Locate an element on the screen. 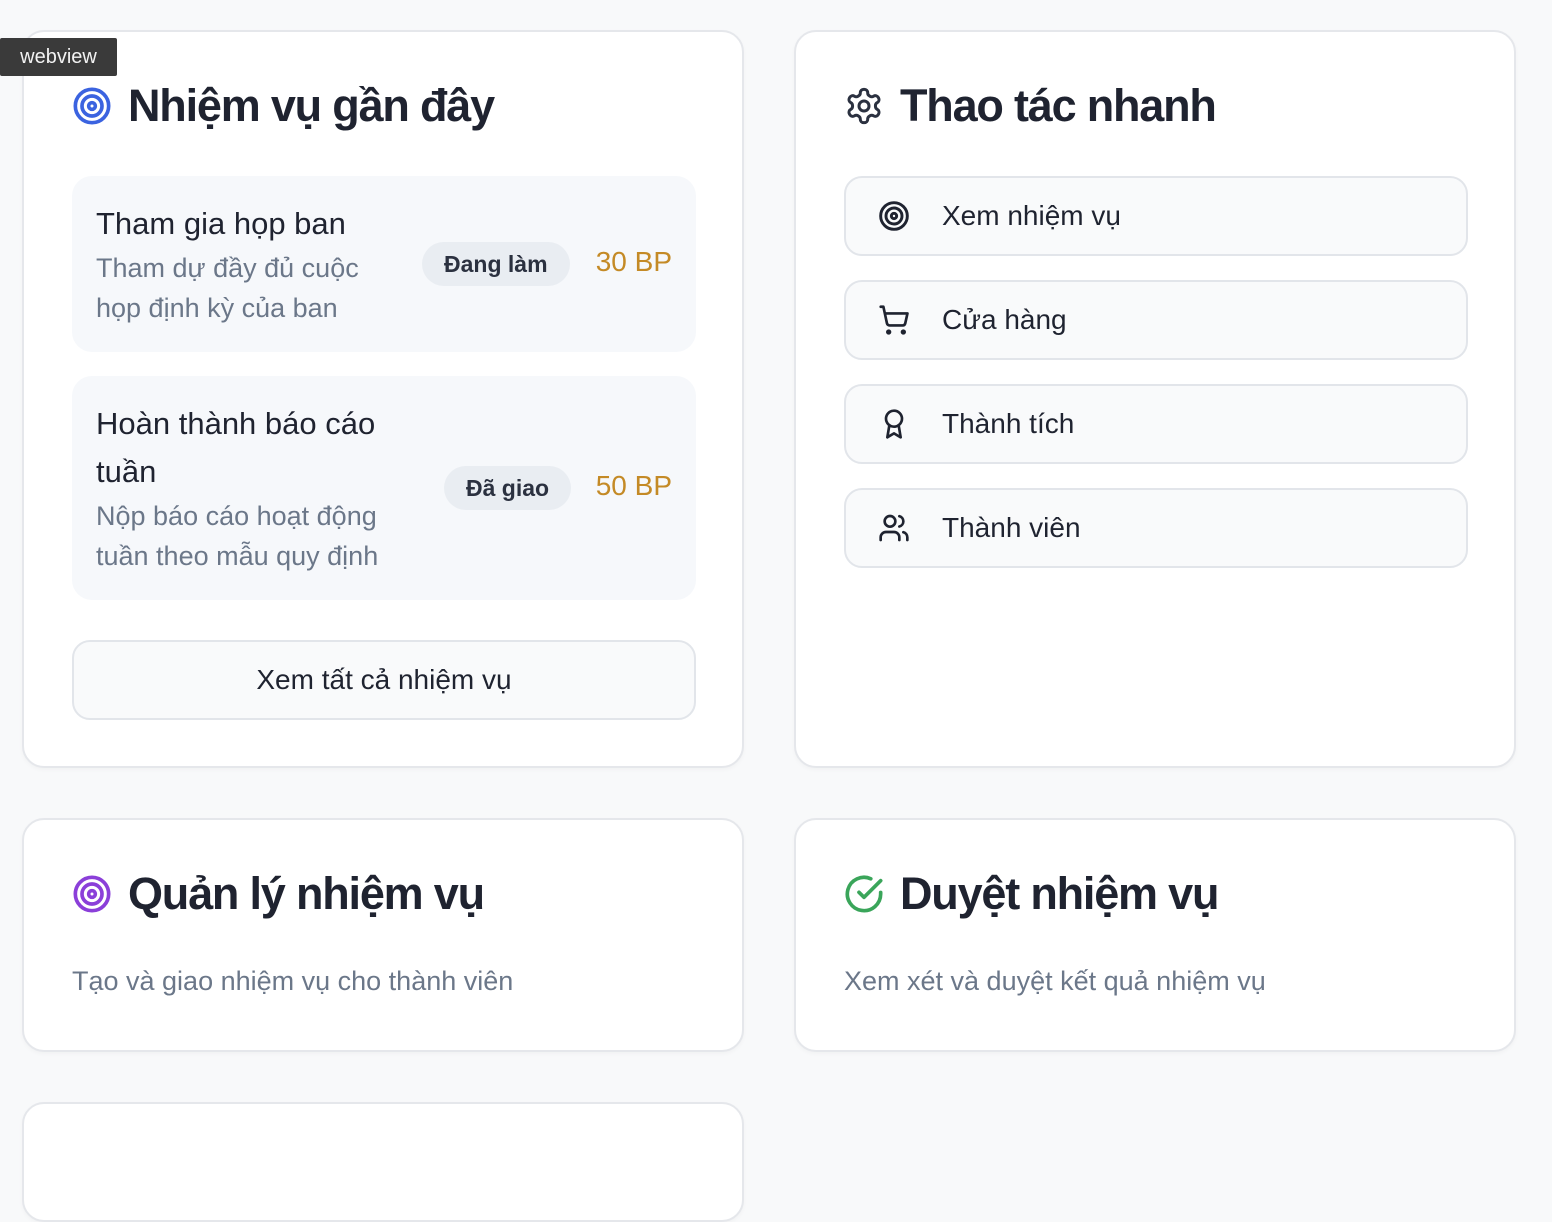  manage-tasks-title-text: Quản lý nhiệm vụ is located at coordinates (306, 893).